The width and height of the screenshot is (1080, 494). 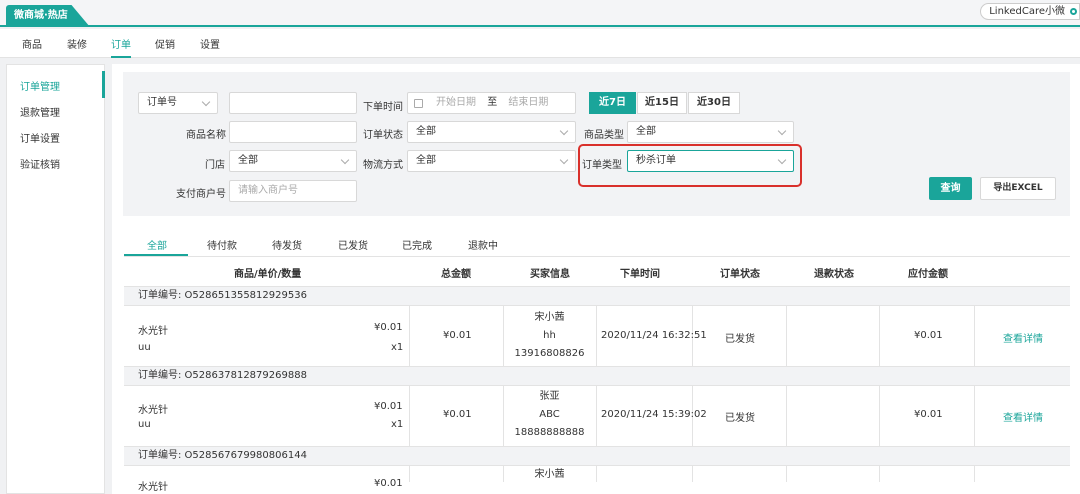 I want to click on order-time: 2020/11/24 16:32:51, so click(x=654, y=335).